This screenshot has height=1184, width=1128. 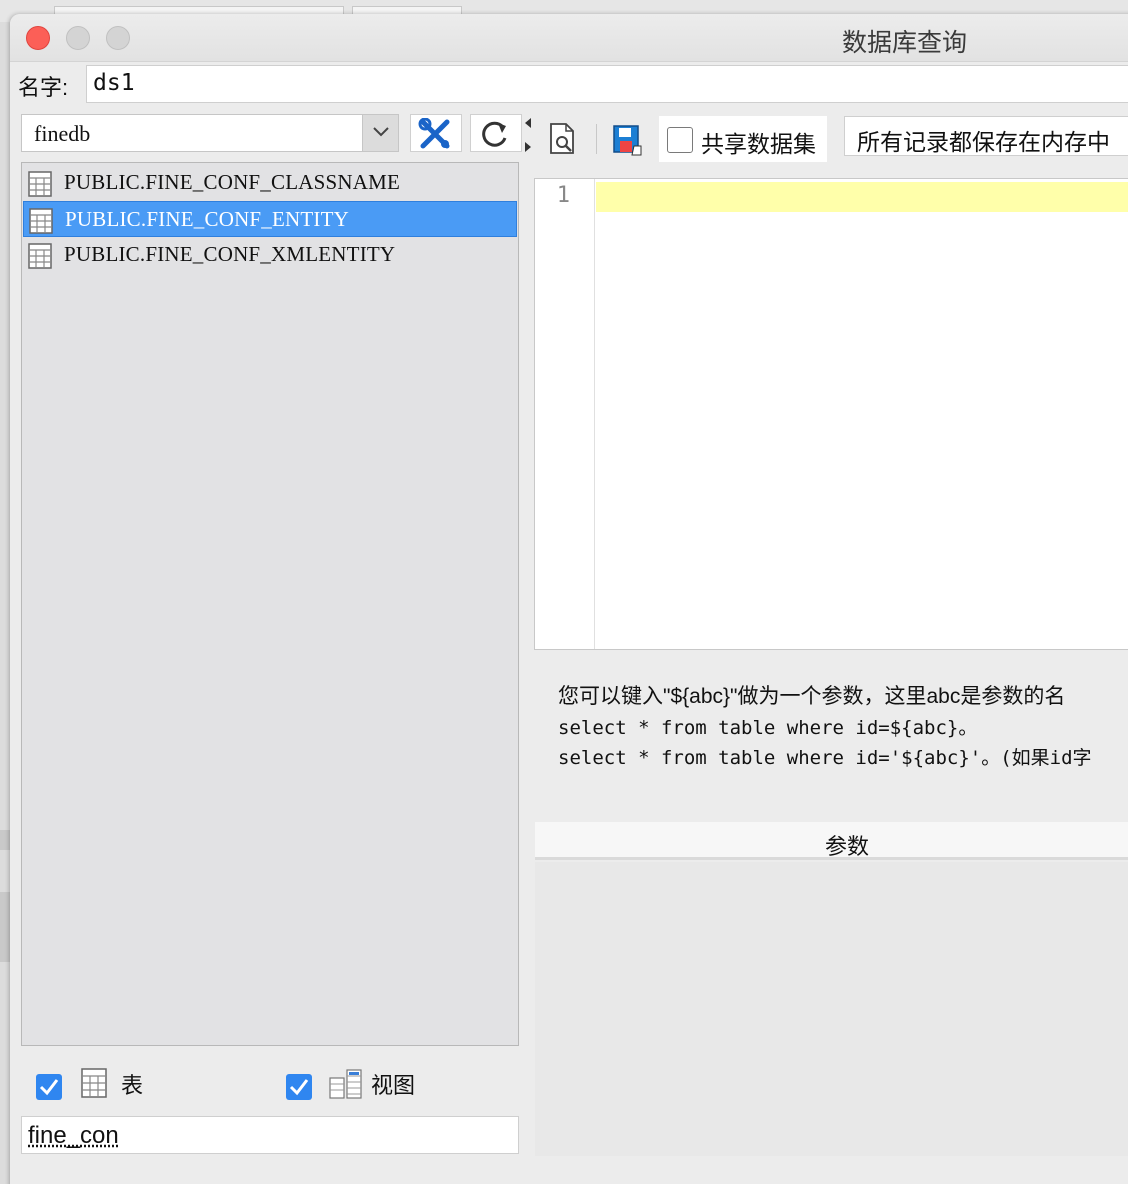 What do you see at coordinates (862, 197) in the screenshot?
I see `current-line-highlight` at bounding box center [862, 197].